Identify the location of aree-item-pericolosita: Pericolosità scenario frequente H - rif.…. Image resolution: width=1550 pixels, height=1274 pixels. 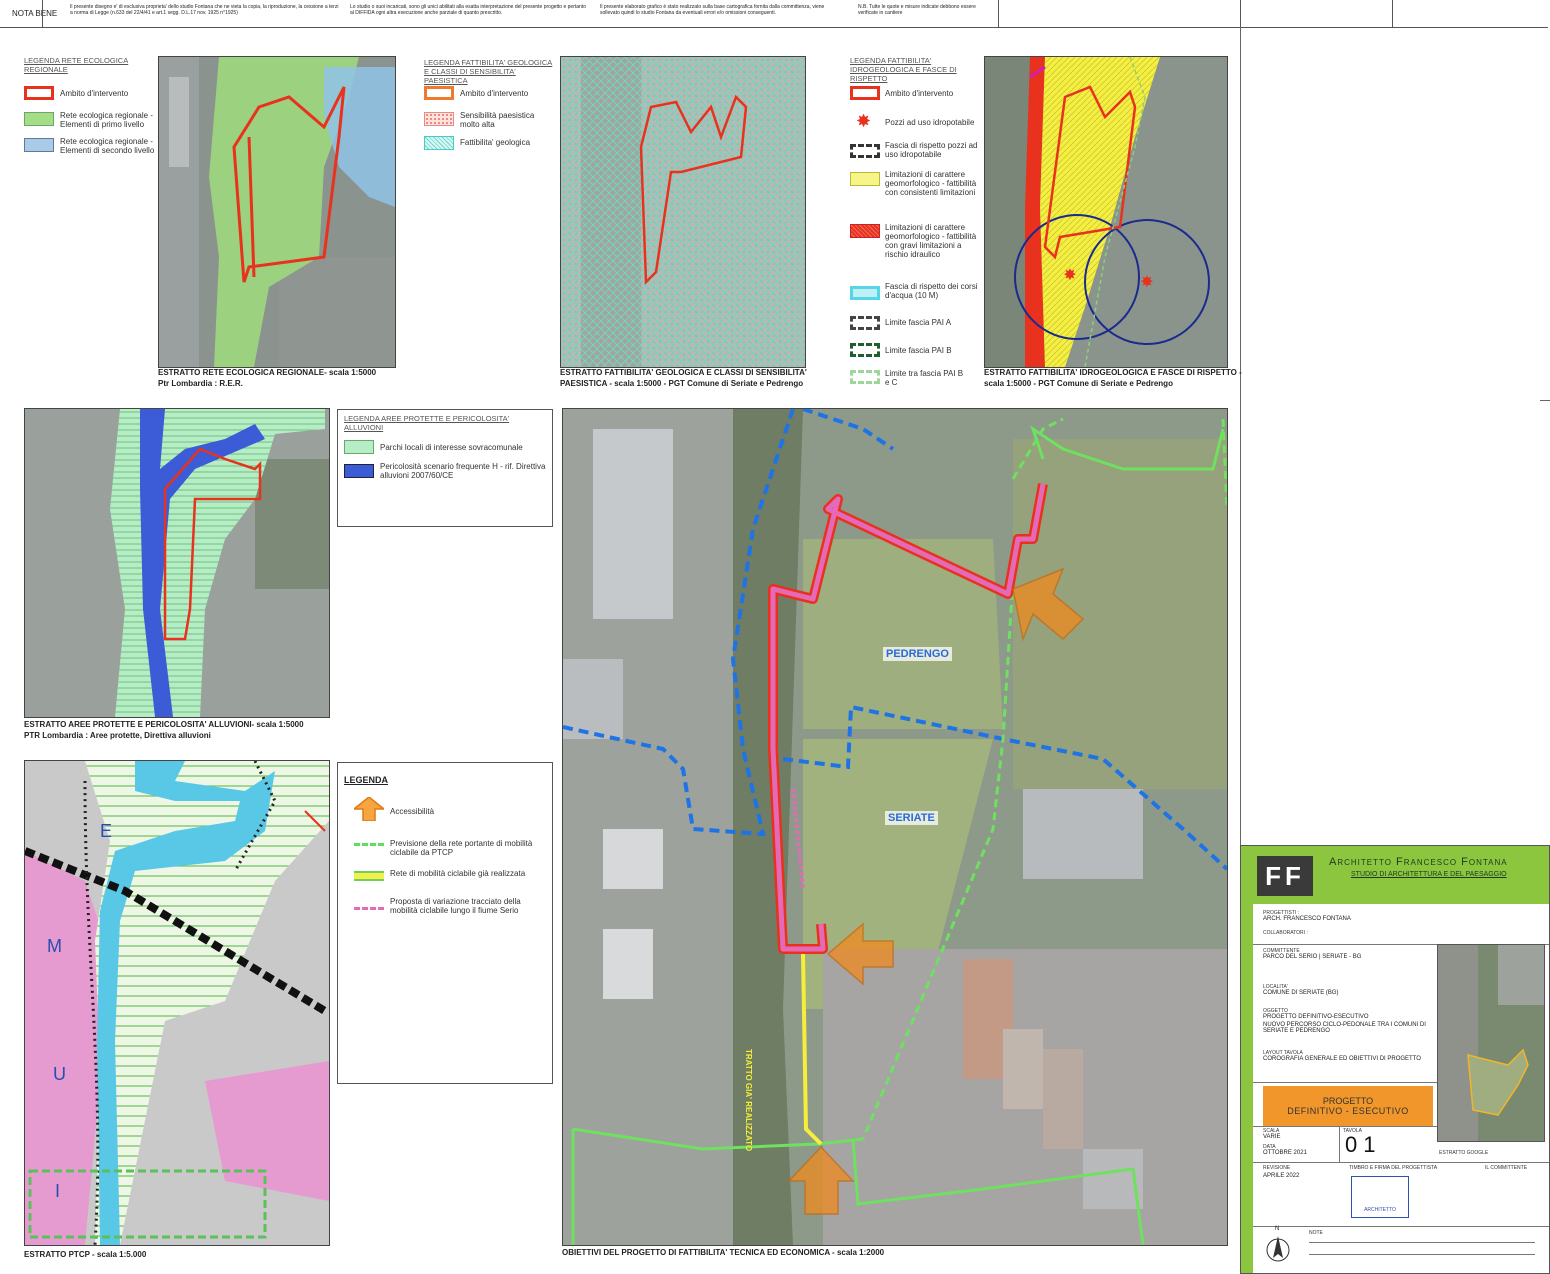
(463, 471).